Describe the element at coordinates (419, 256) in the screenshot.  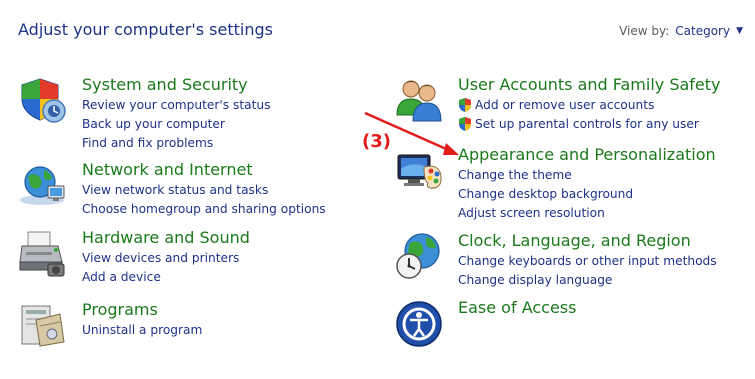
I see `clock-globe-icon` at that location.